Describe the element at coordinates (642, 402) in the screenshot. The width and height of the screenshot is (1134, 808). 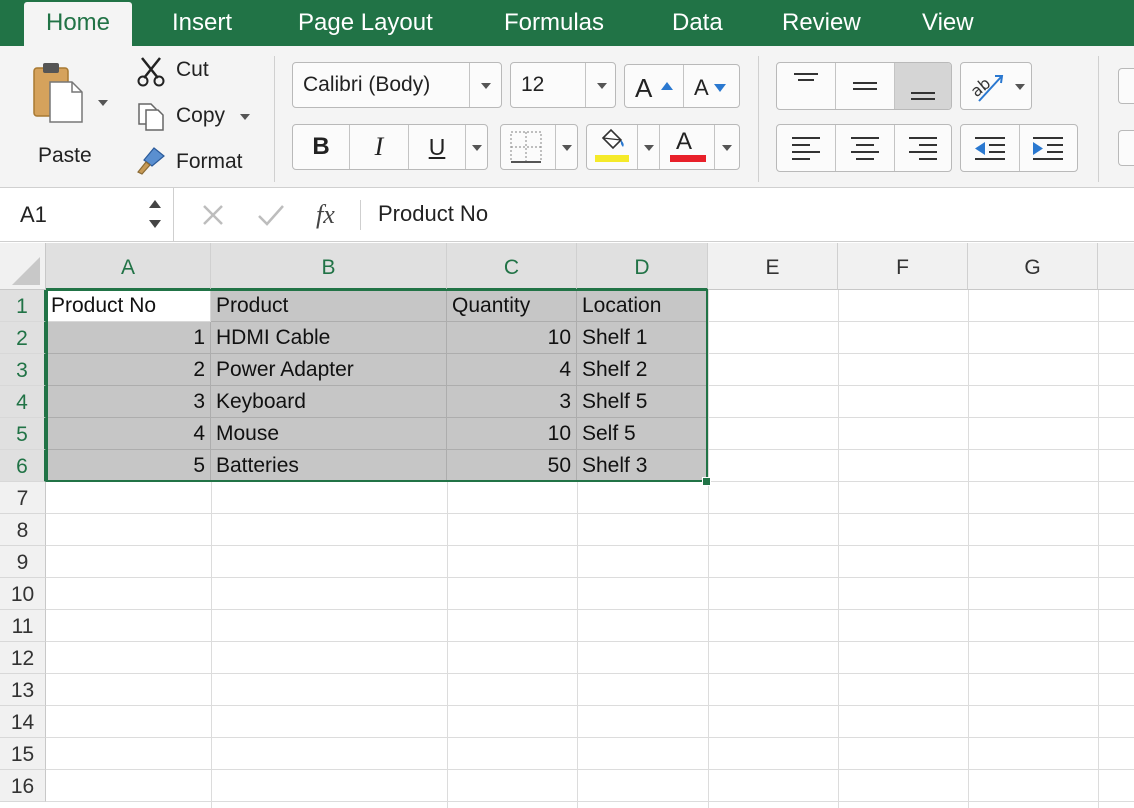
I see `cell-d4: Shelf 5` at that location.